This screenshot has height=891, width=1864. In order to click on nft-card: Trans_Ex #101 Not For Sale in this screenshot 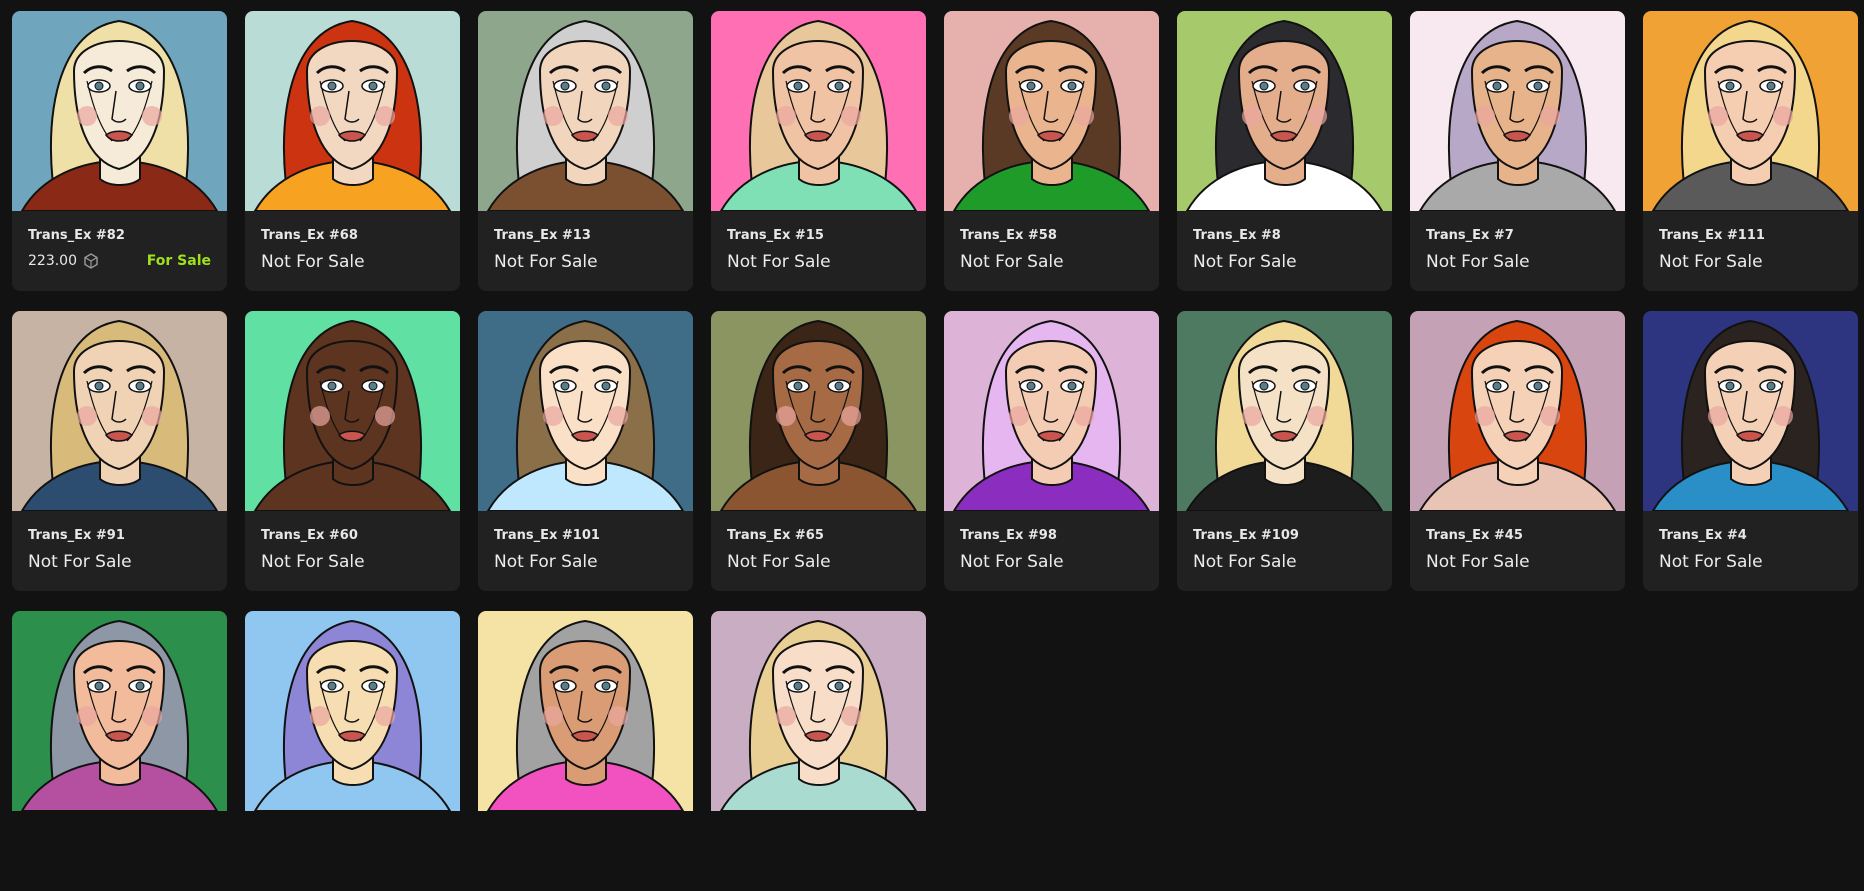, I will do `click(585, 451)`.